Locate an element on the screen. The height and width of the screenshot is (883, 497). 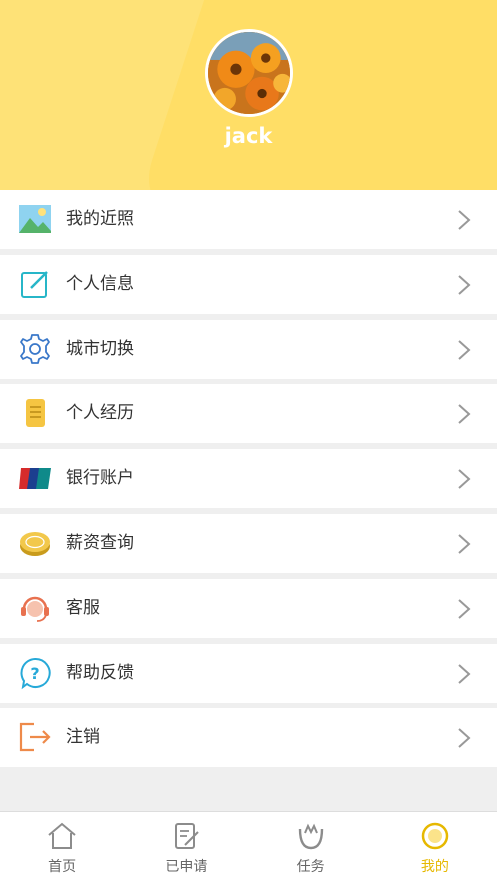
avatar is located at coordinates (249, 73).